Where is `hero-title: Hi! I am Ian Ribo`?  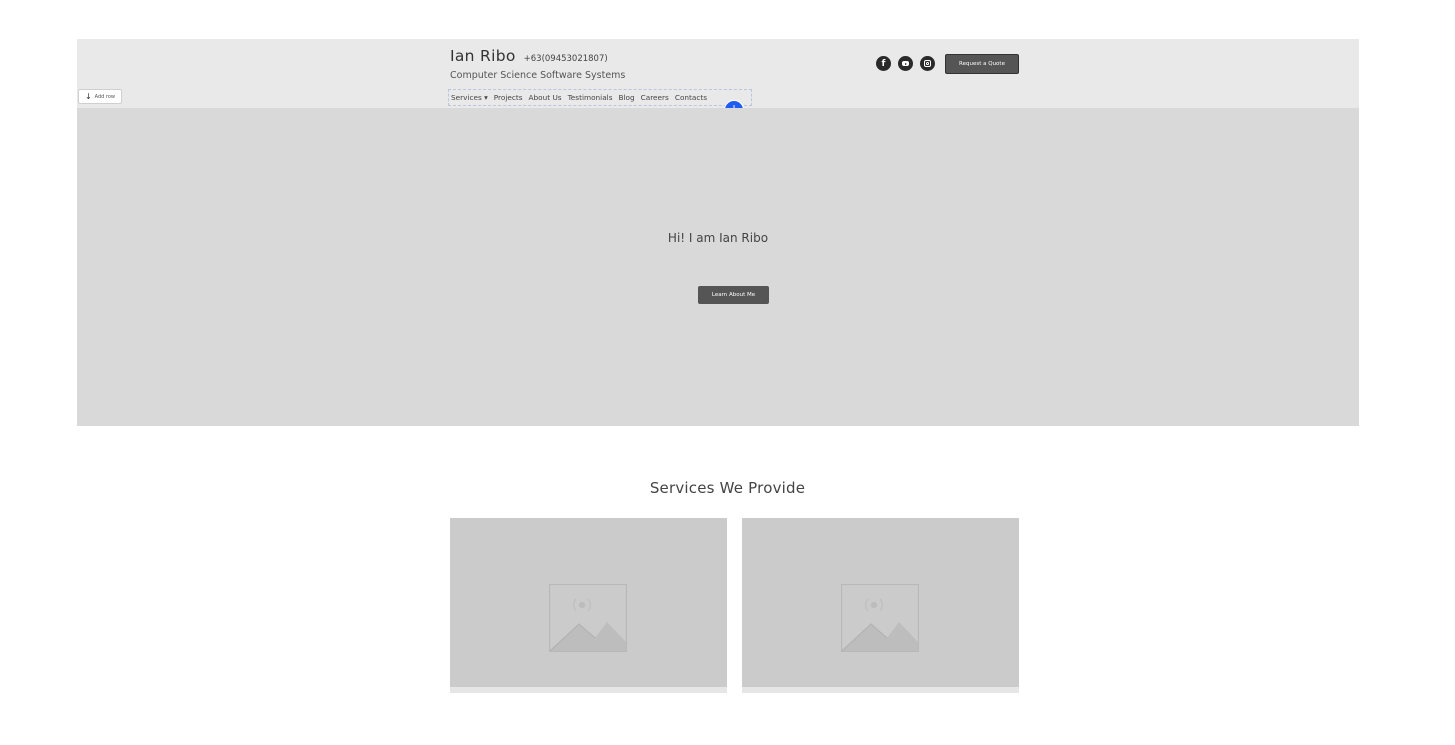 hero-title: Hi! I am Ian Ribo is located at coordinates (718, 238).